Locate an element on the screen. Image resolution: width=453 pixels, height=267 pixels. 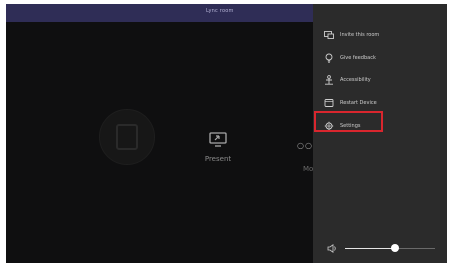
present-button: Present is located at coordinates (218, 147).